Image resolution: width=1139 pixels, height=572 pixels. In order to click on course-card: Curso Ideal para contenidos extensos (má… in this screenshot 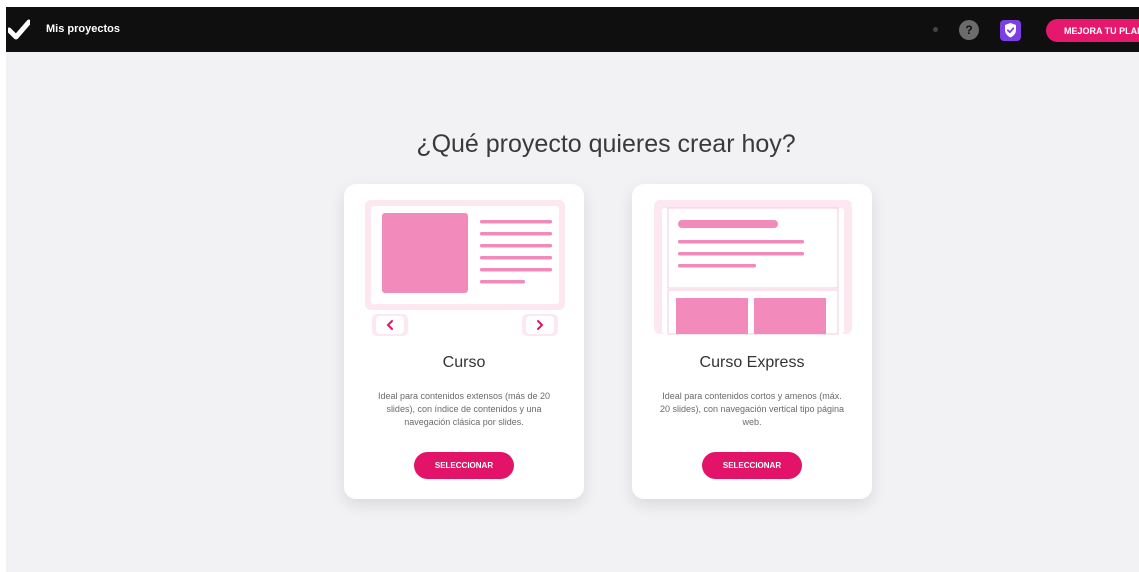, I will do `click(464, 341)`.